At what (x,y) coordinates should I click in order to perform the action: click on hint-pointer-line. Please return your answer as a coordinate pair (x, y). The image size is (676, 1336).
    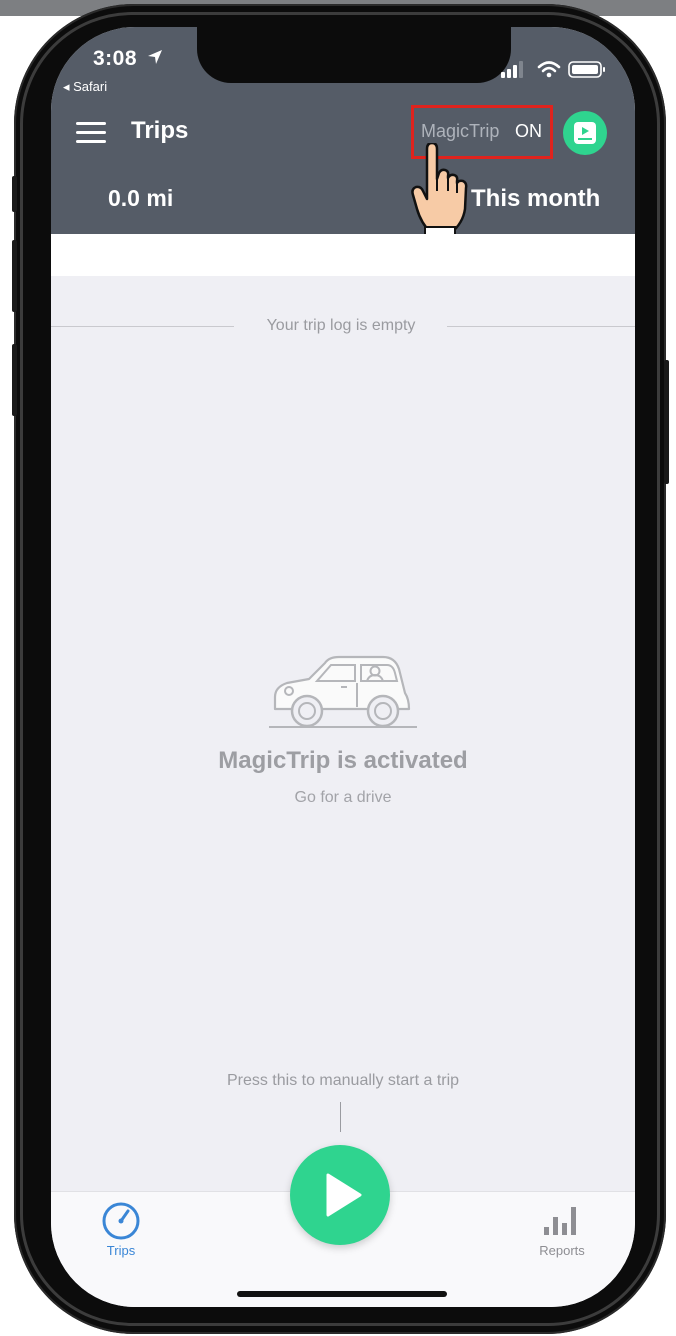
    Looking at the image, I should click on (340, 1117).